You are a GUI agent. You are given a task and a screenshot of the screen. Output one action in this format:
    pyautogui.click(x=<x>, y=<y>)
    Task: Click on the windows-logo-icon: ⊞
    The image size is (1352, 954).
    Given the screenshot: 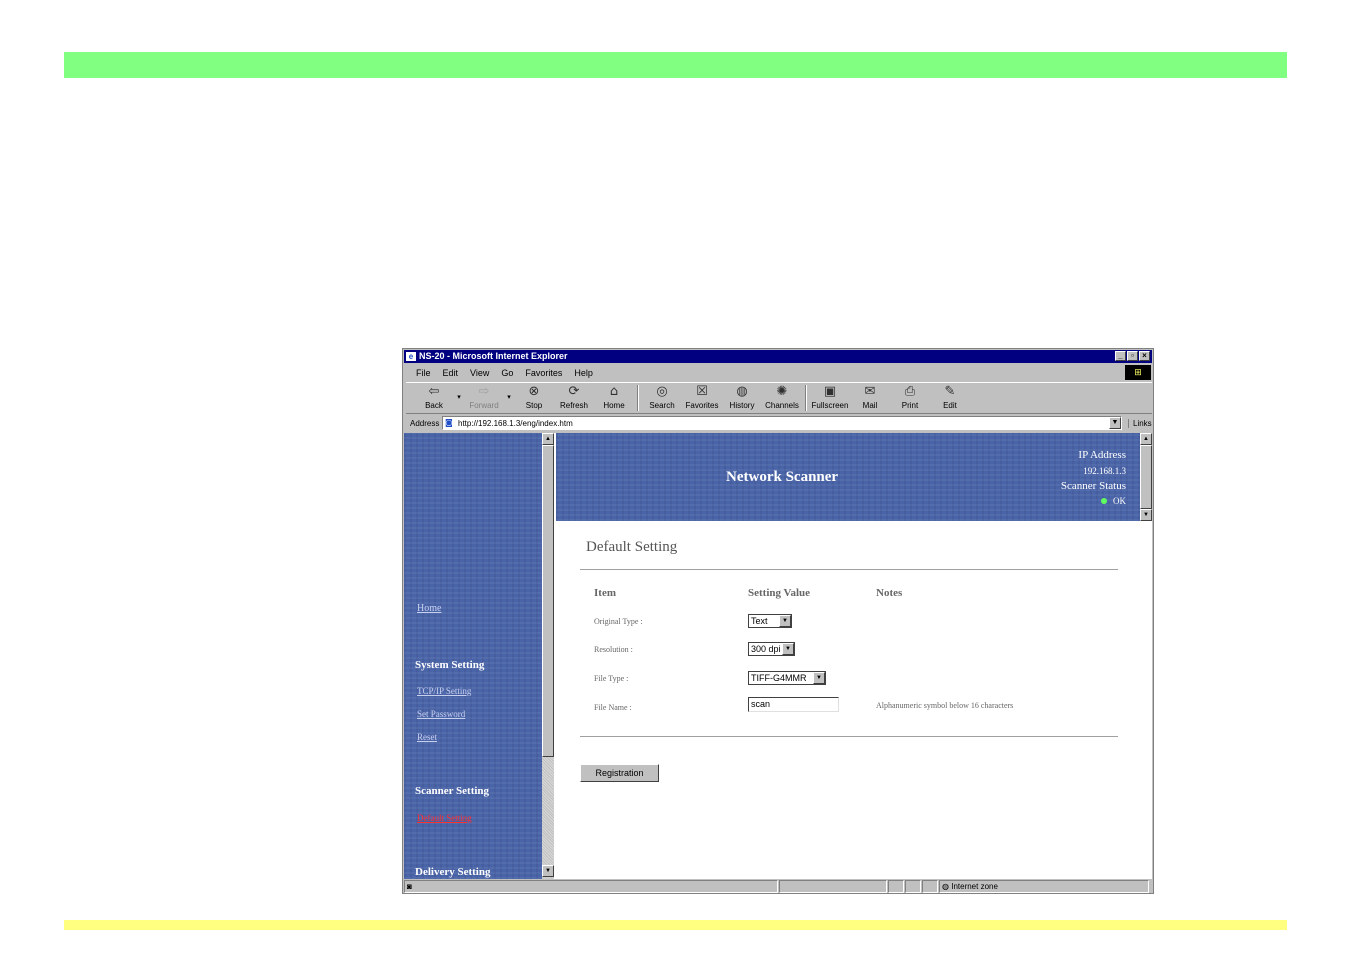 What is the action you would take?
    pyautogui.click(x=1138, y=372)
    